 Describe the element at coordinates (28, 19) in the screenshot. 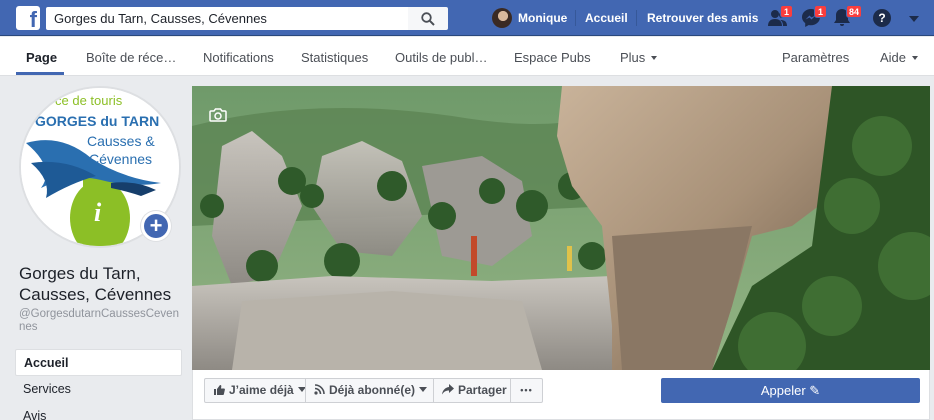

I see `facebook-logo-icon: f` at that location.